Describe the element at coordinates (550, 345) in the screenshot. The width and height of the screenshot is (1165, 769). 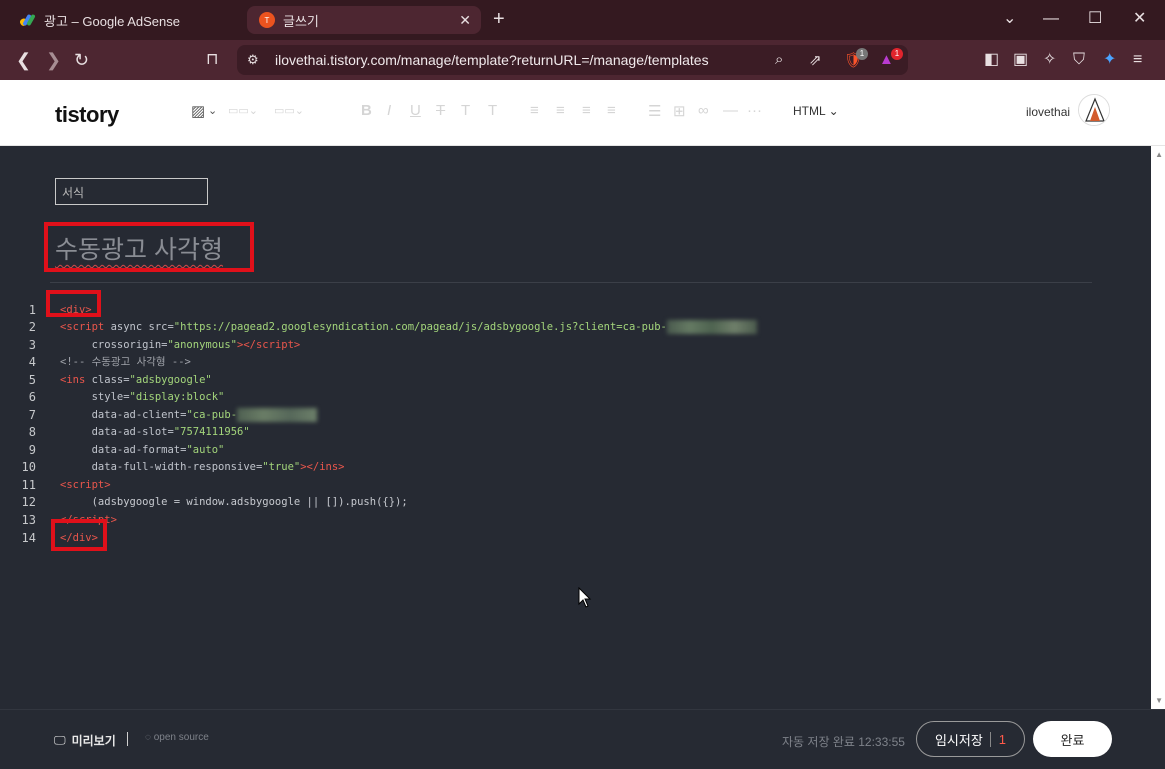
I see `code-line: 3 crossorigin="anonymous"></script>` at that location.